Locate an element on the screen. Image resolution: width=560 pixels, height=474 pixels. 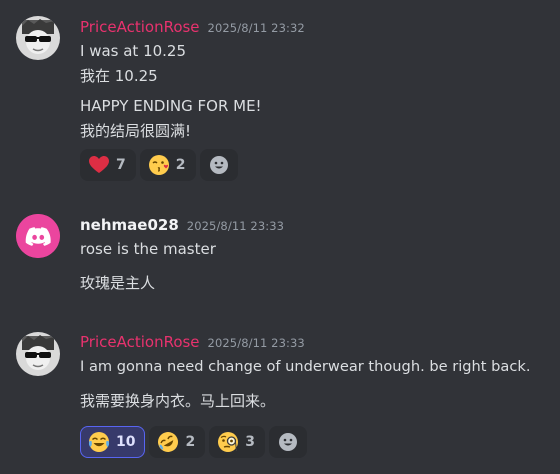
message-text: I was at 10.25 is located at coordinates (133, 51).